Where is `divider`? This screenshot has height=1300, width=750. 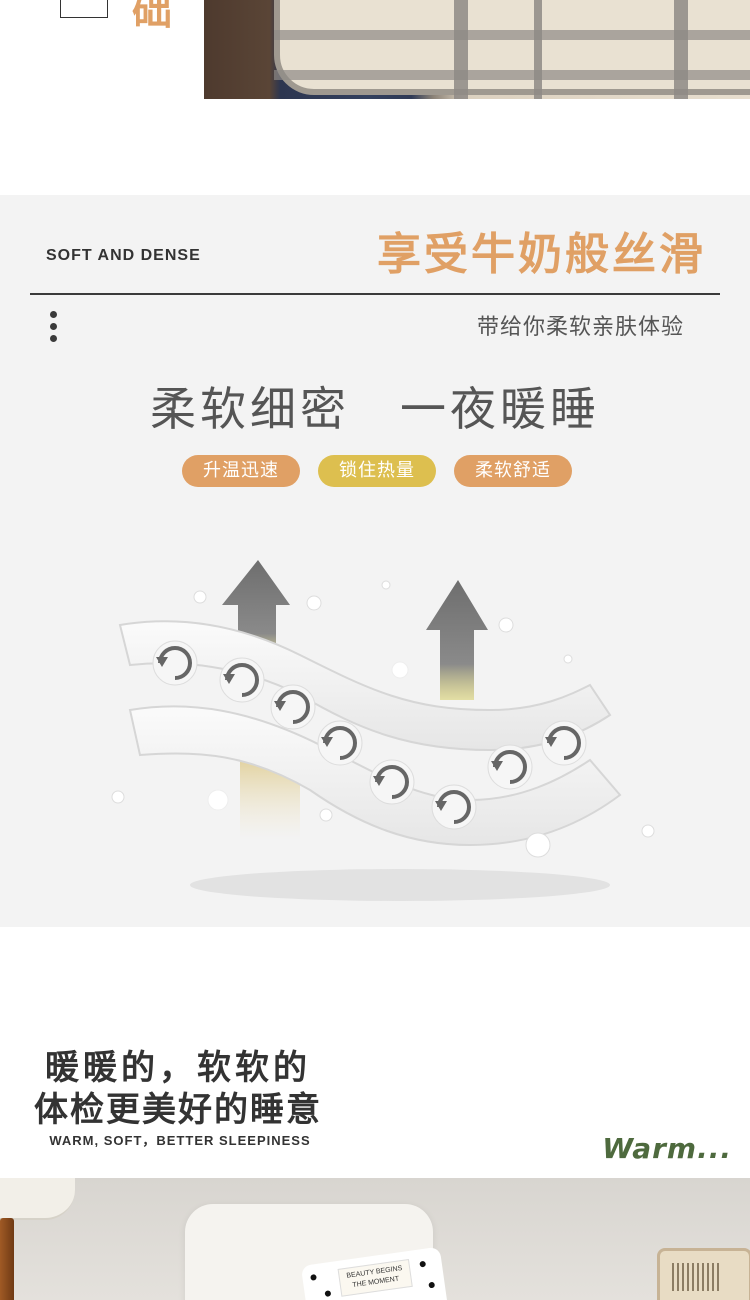 divider is located at coordinates (375, 294).